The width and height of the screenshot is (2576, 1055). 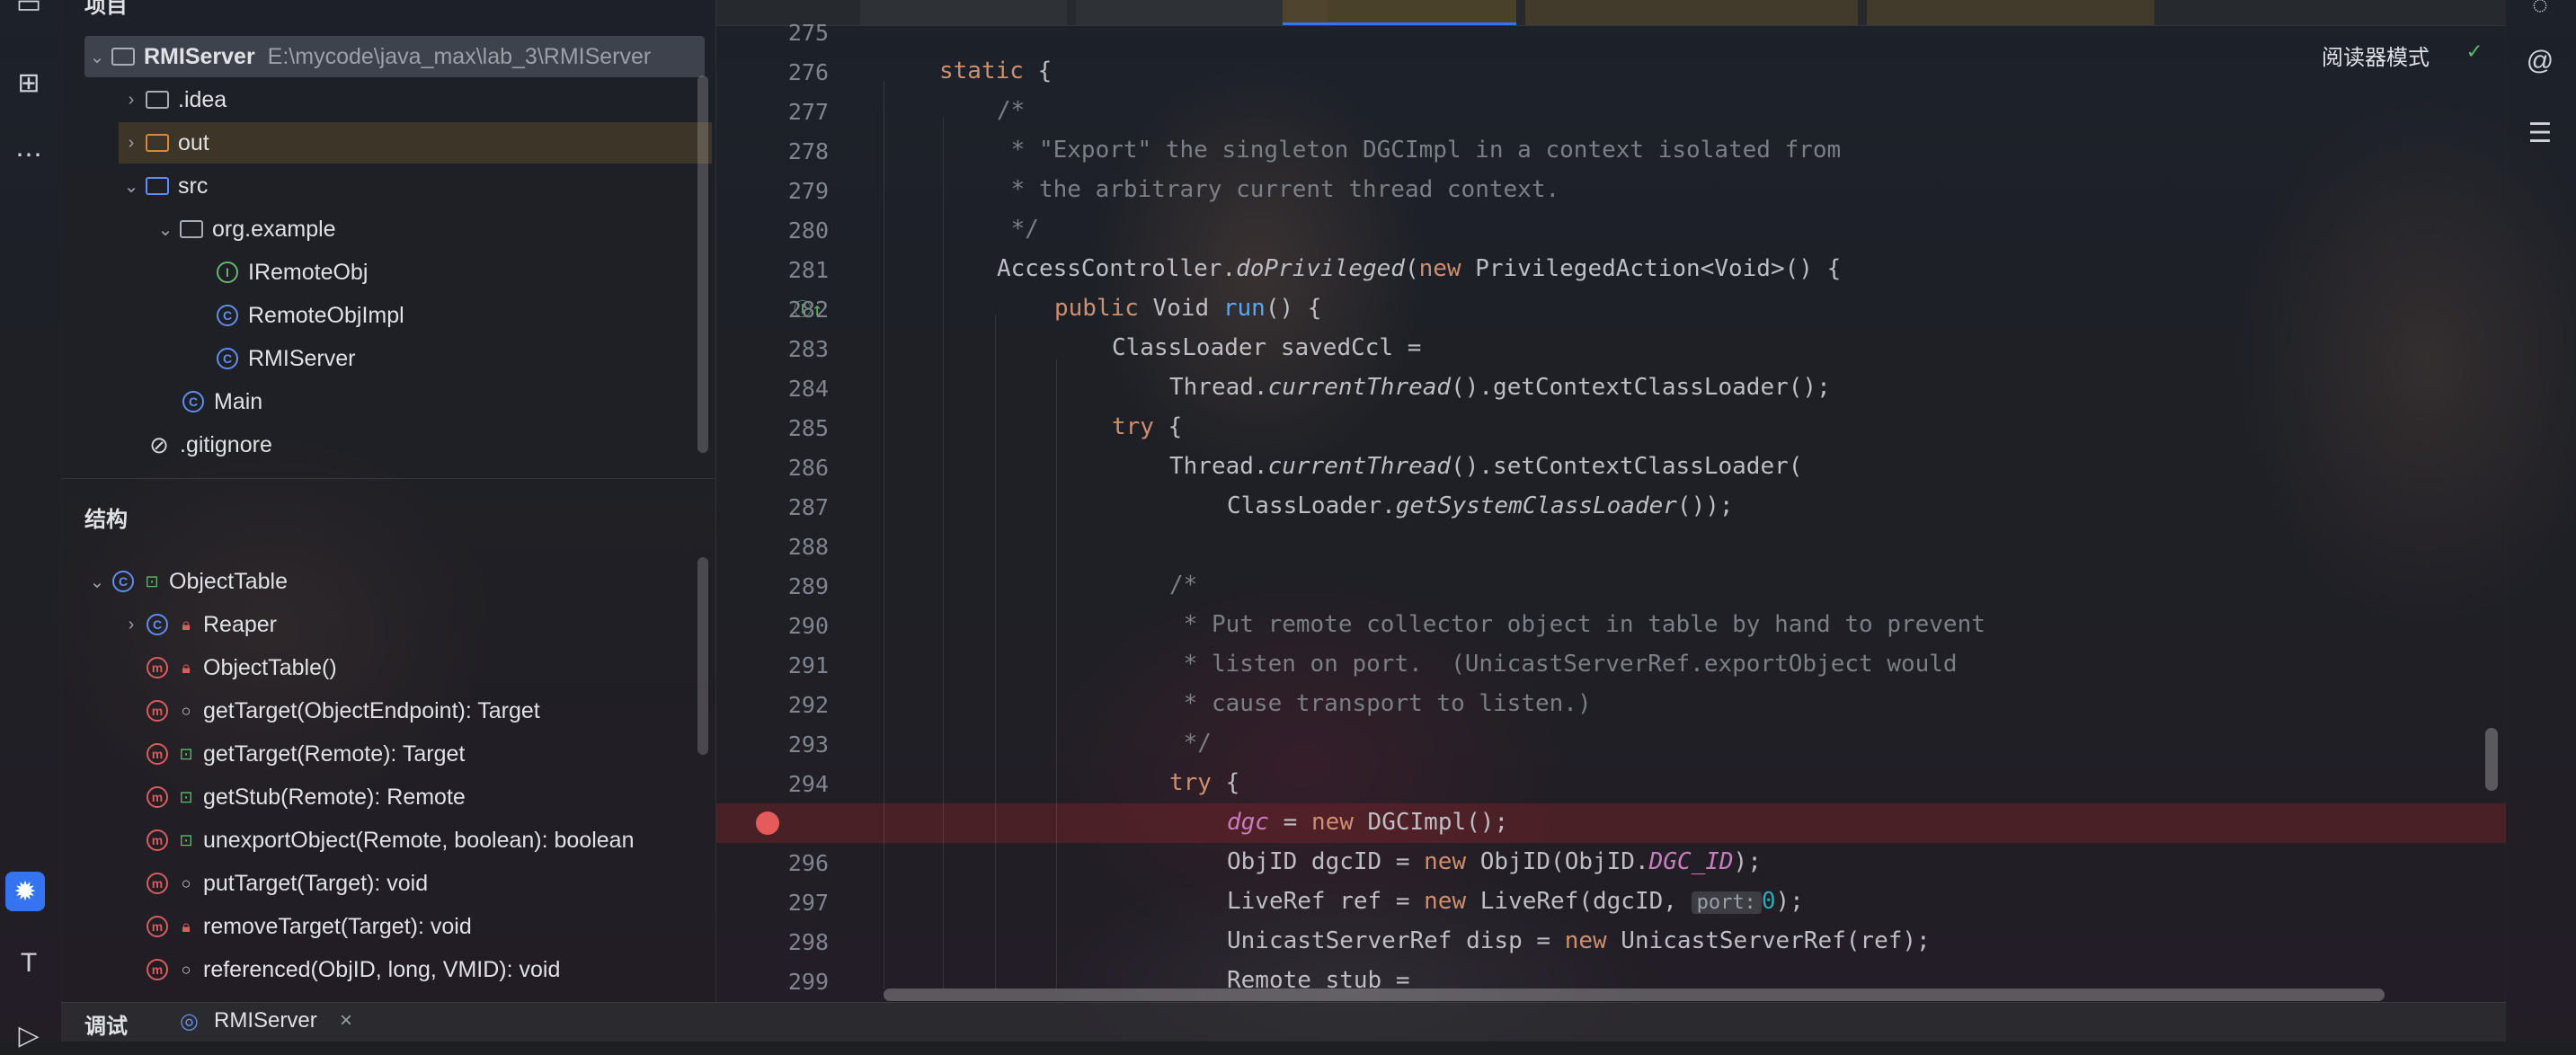 I want to click on structure-member-label: getTarget(Remote): Target, so click(x=334, y=753).